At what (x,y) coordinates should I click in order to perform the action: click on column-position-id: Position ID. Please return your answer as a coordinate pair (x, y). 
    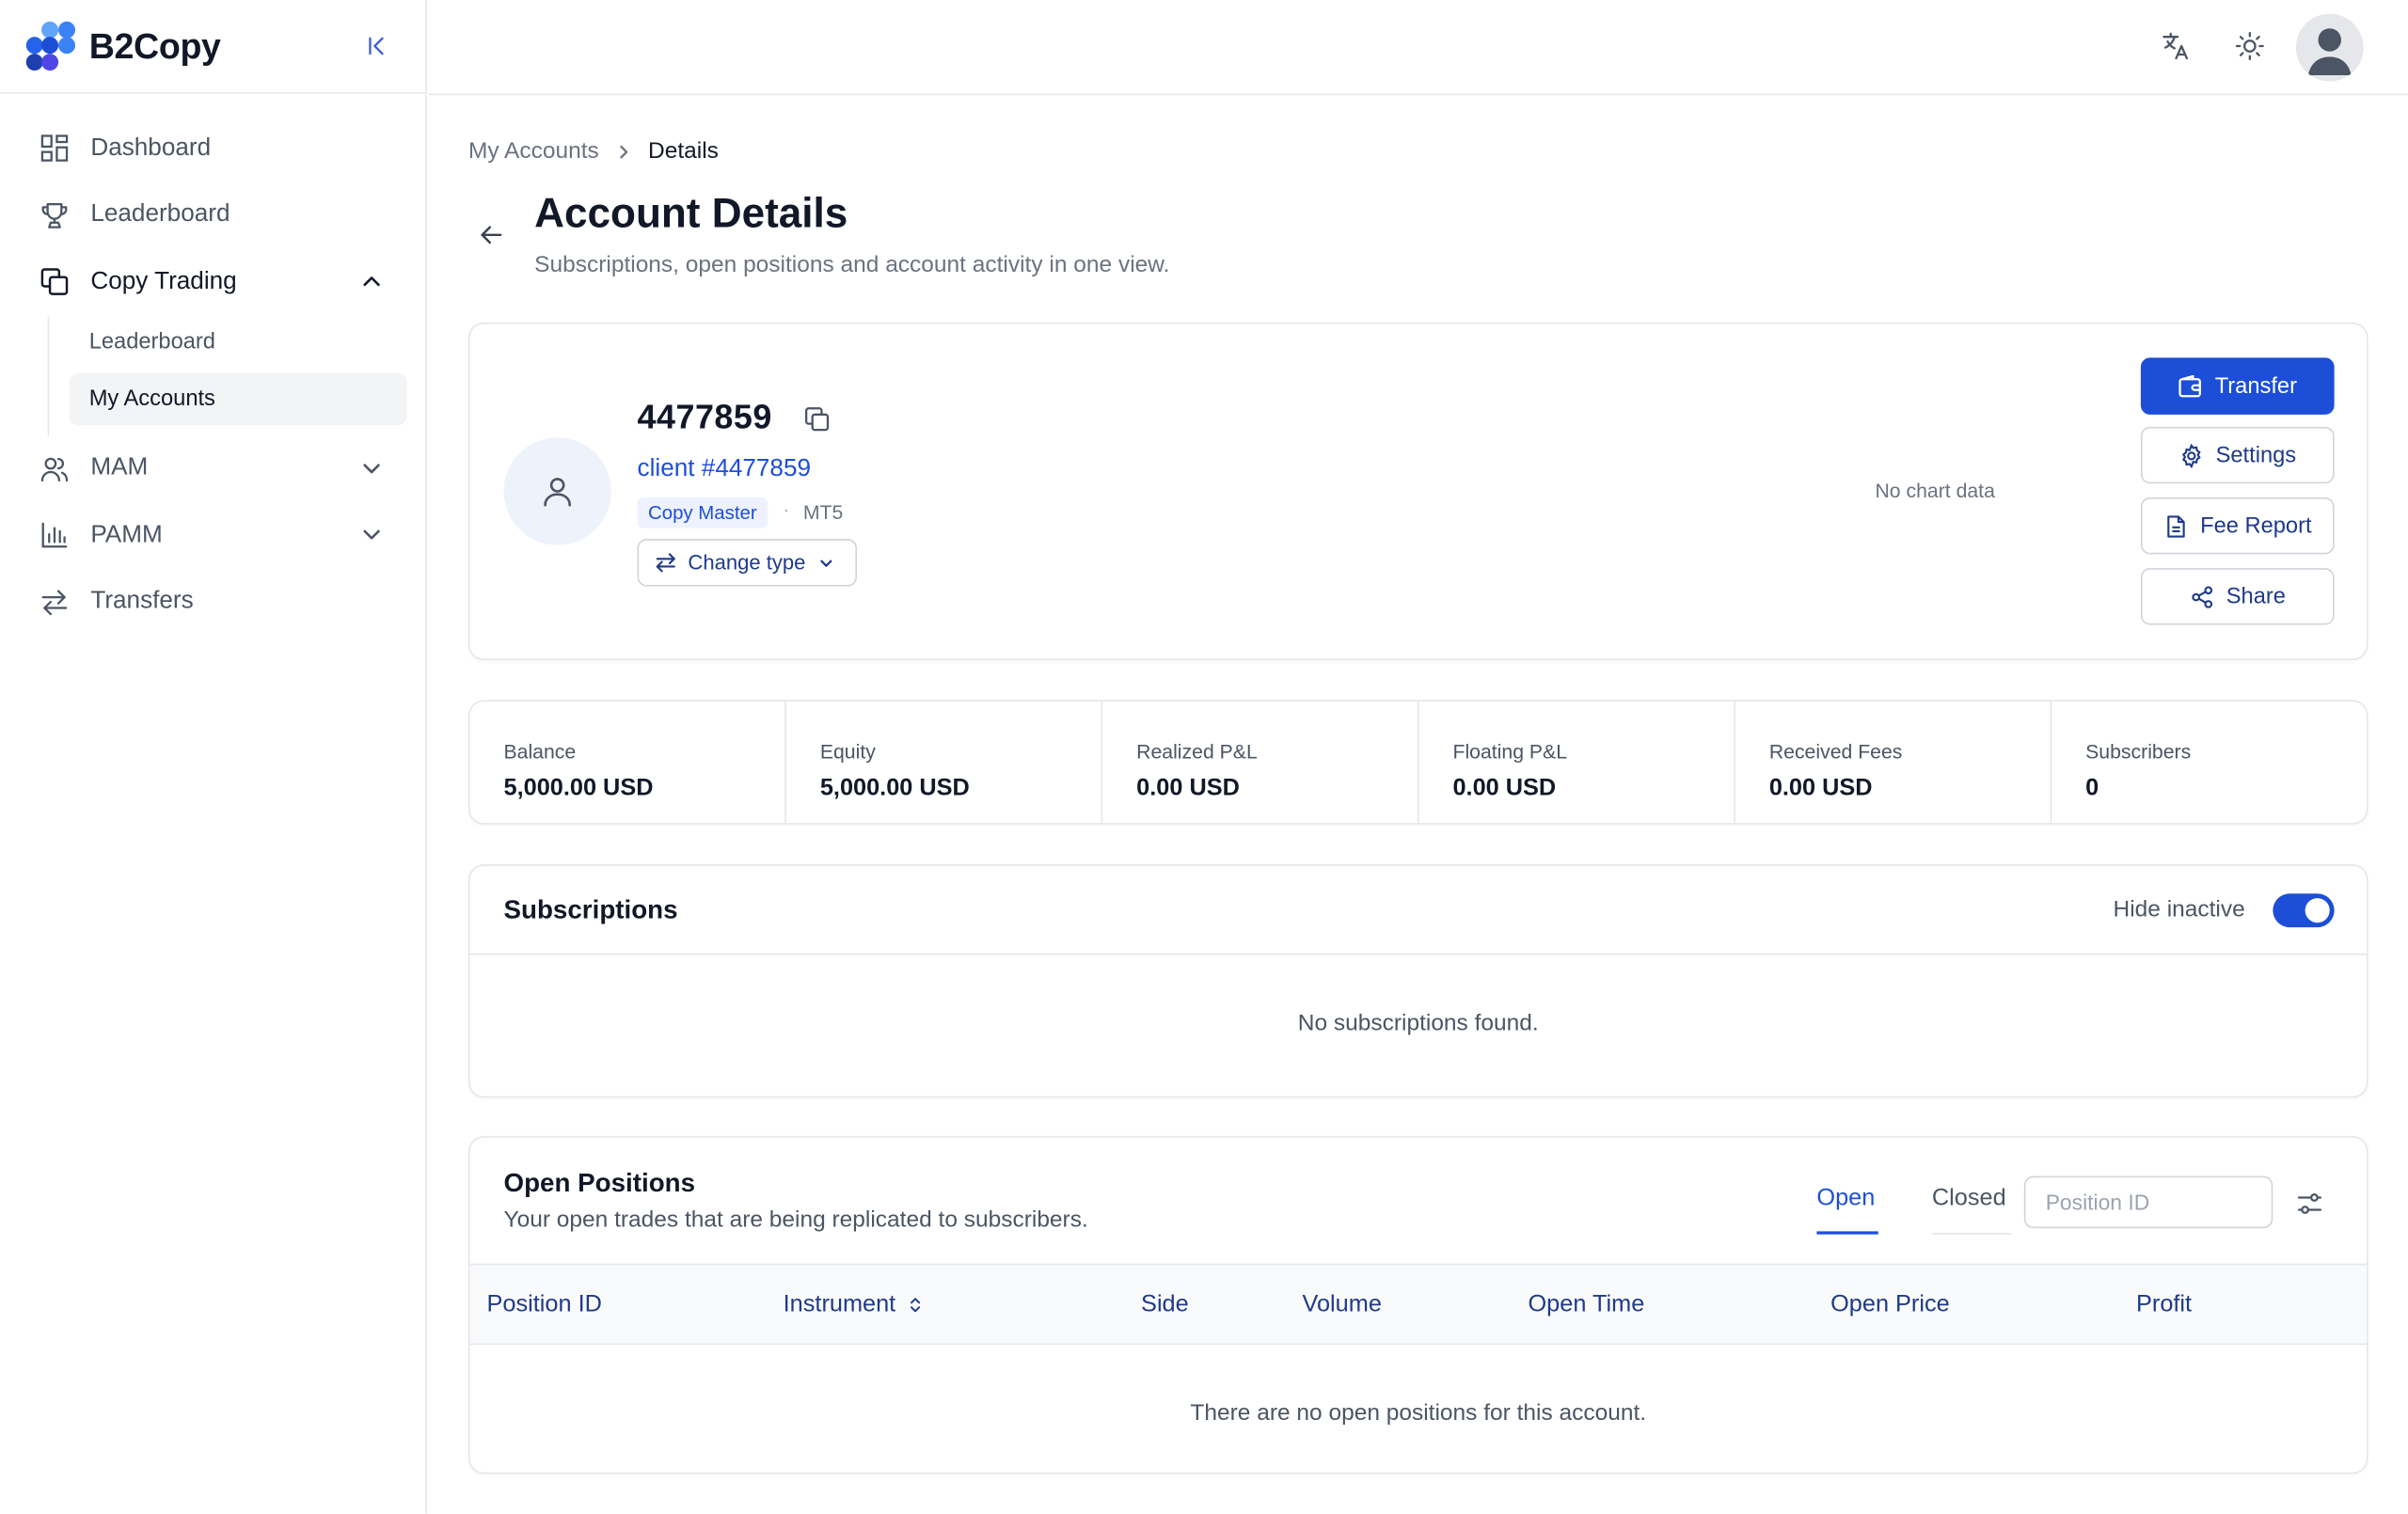
    Looking at the image, I should click on (544, 1304).